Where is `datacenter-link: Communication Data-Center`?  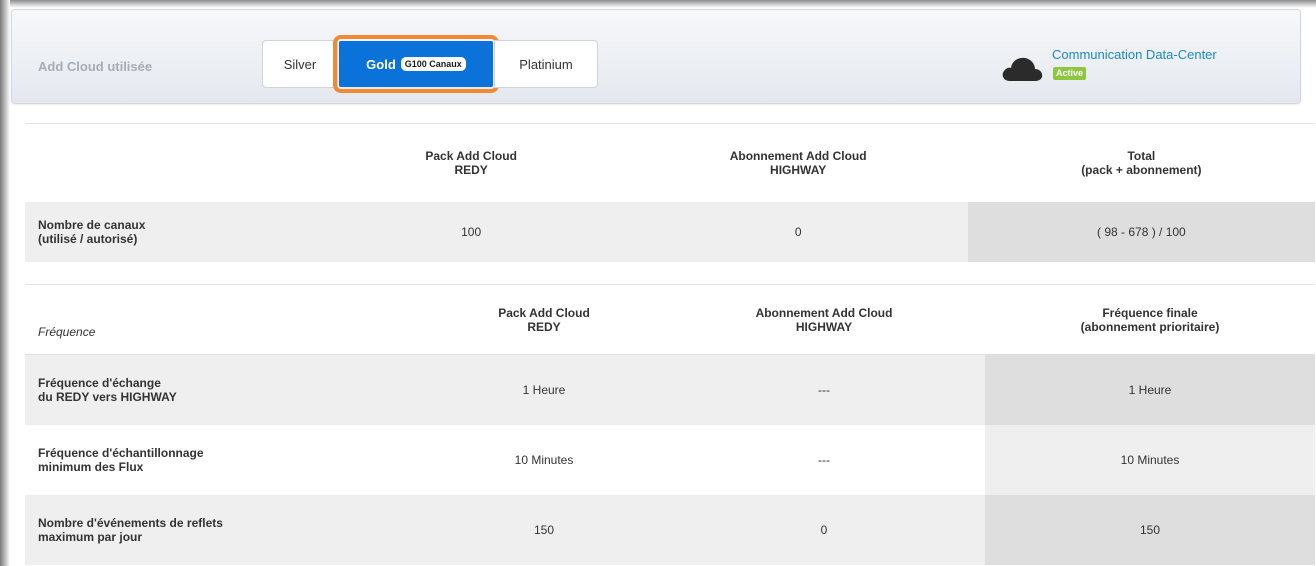
datacenter-link: Communication Data-Center is located at coordinates (1134, 54).